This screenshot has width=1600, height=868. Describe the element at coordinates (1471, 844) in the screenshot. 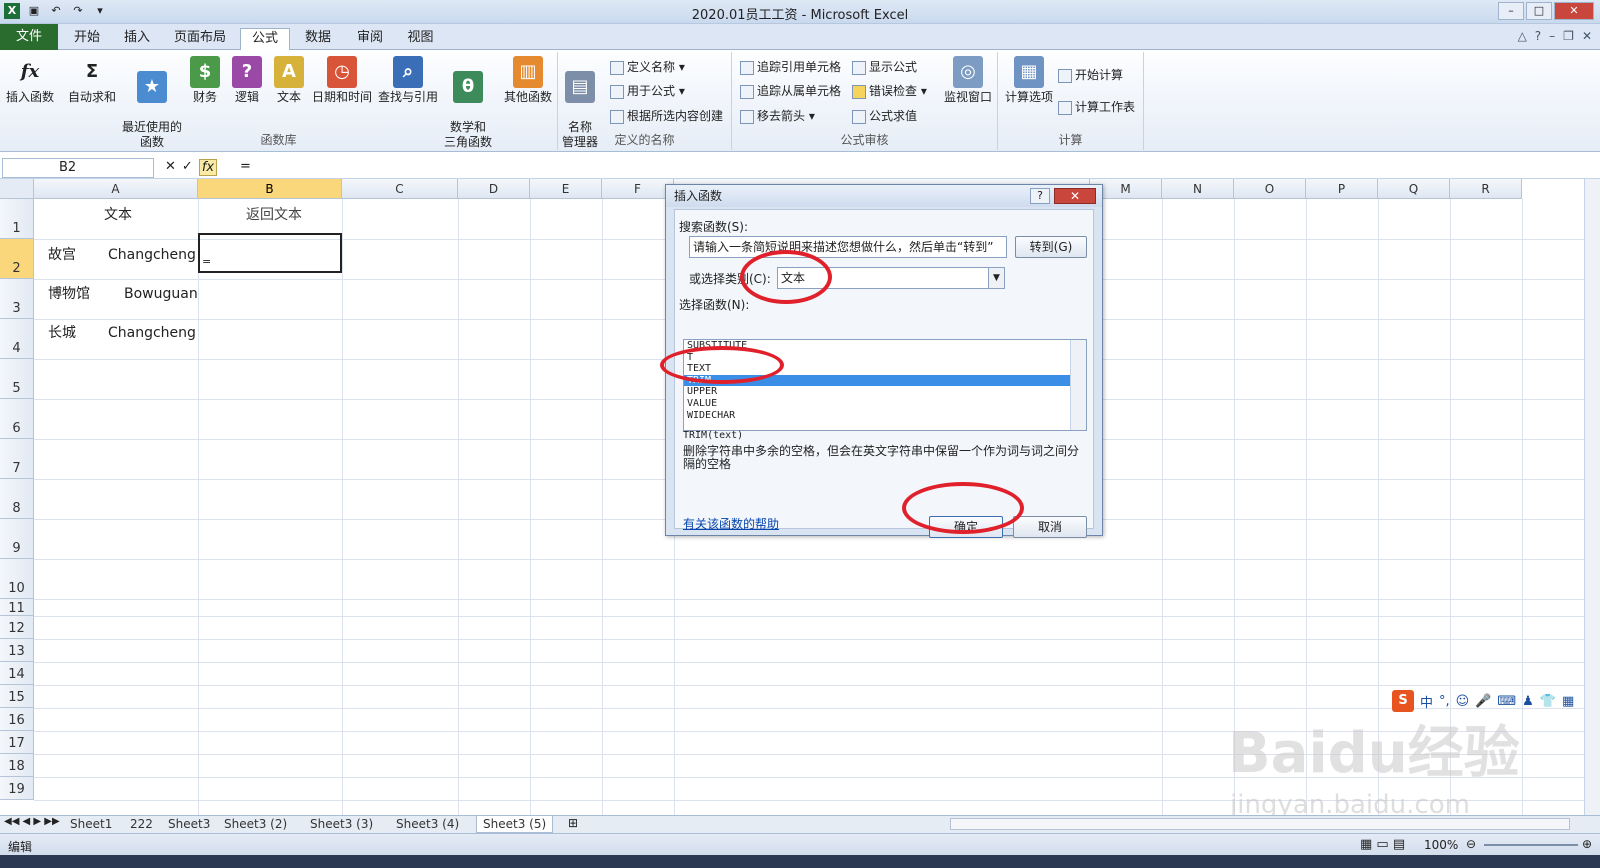

I see `zoom-out-icon: ⊖` at that location.